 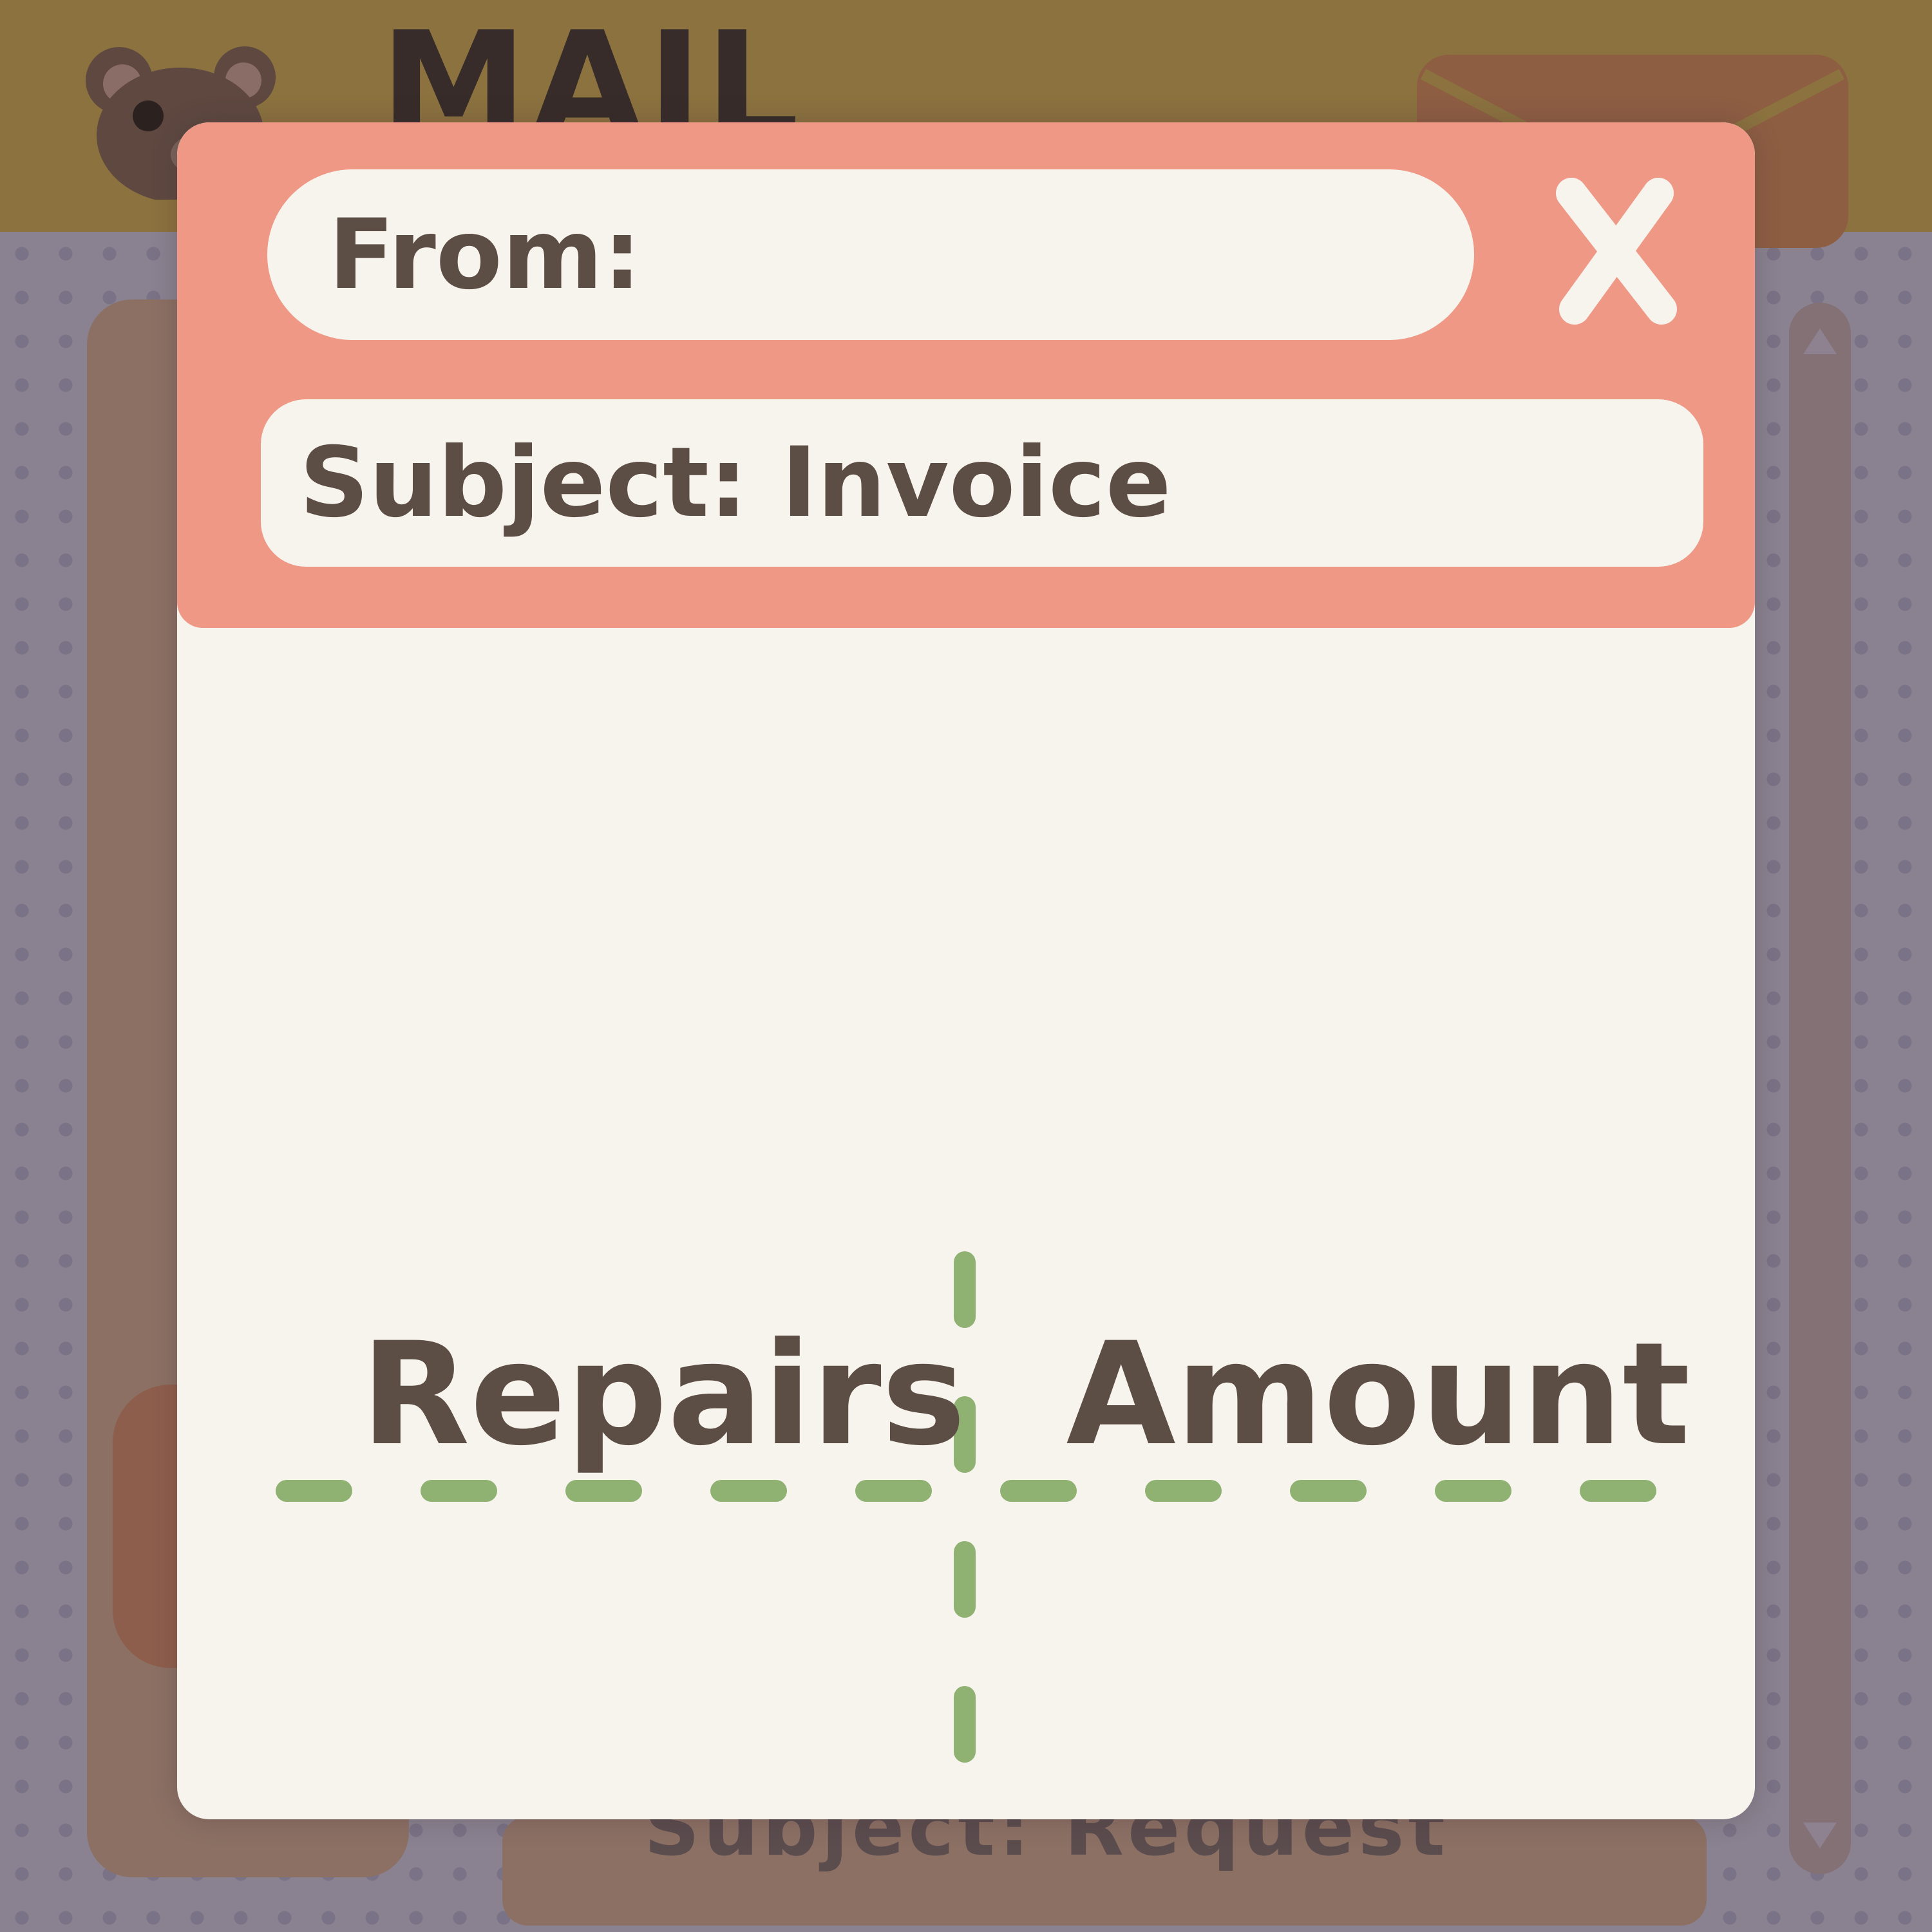 I want to click on scroll-up-icon, so click(x=1820, y=341).